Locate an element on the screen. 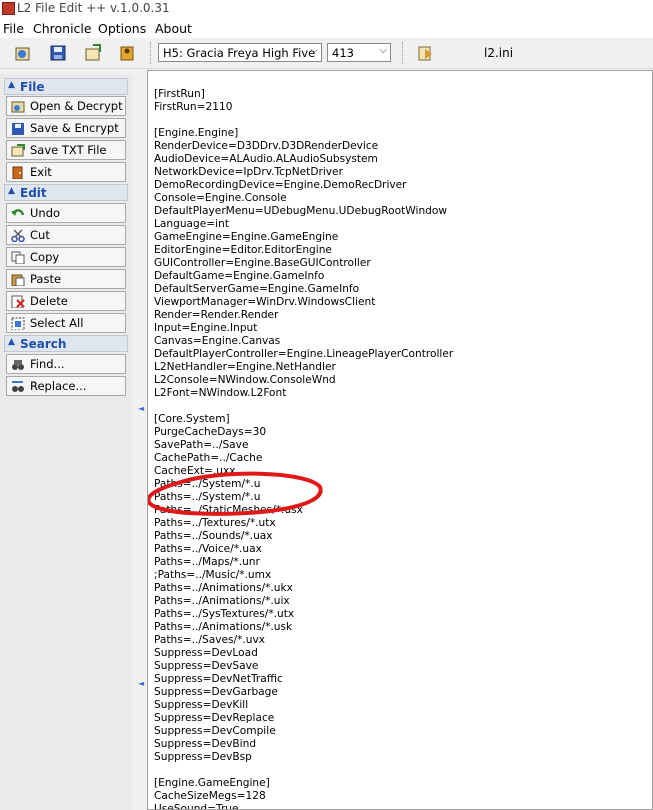 The width and height of the screenshot is (653, 810). file-document-icon is located at coordinates (425, 53).